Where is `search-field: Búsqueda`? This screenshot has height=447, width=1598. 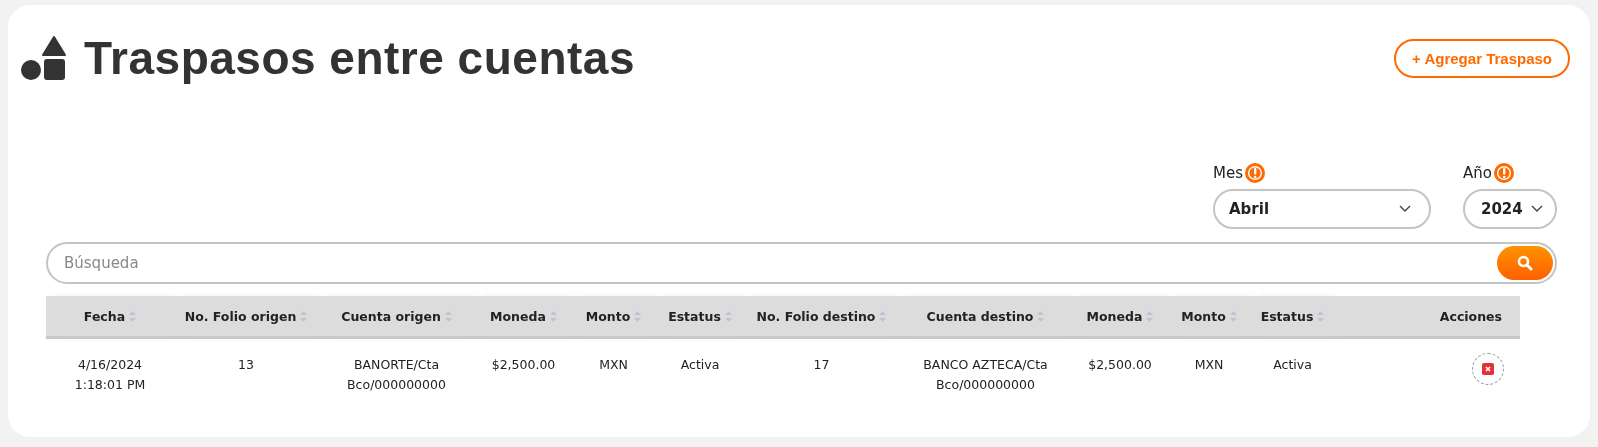 search-field: Búsqueda is located at coordinates (779, 263).